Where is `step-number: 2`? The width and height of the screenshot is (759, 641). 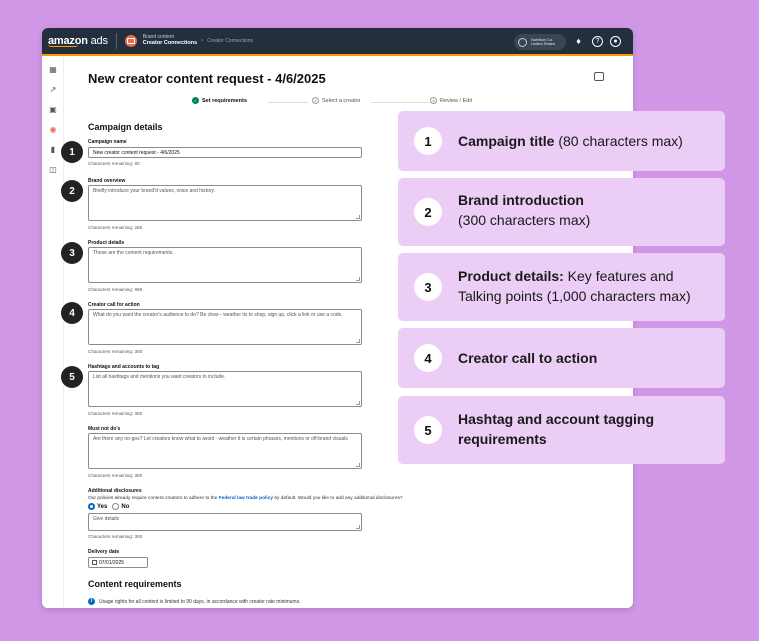 step-number: 2 is located at coordinates (315, 100).